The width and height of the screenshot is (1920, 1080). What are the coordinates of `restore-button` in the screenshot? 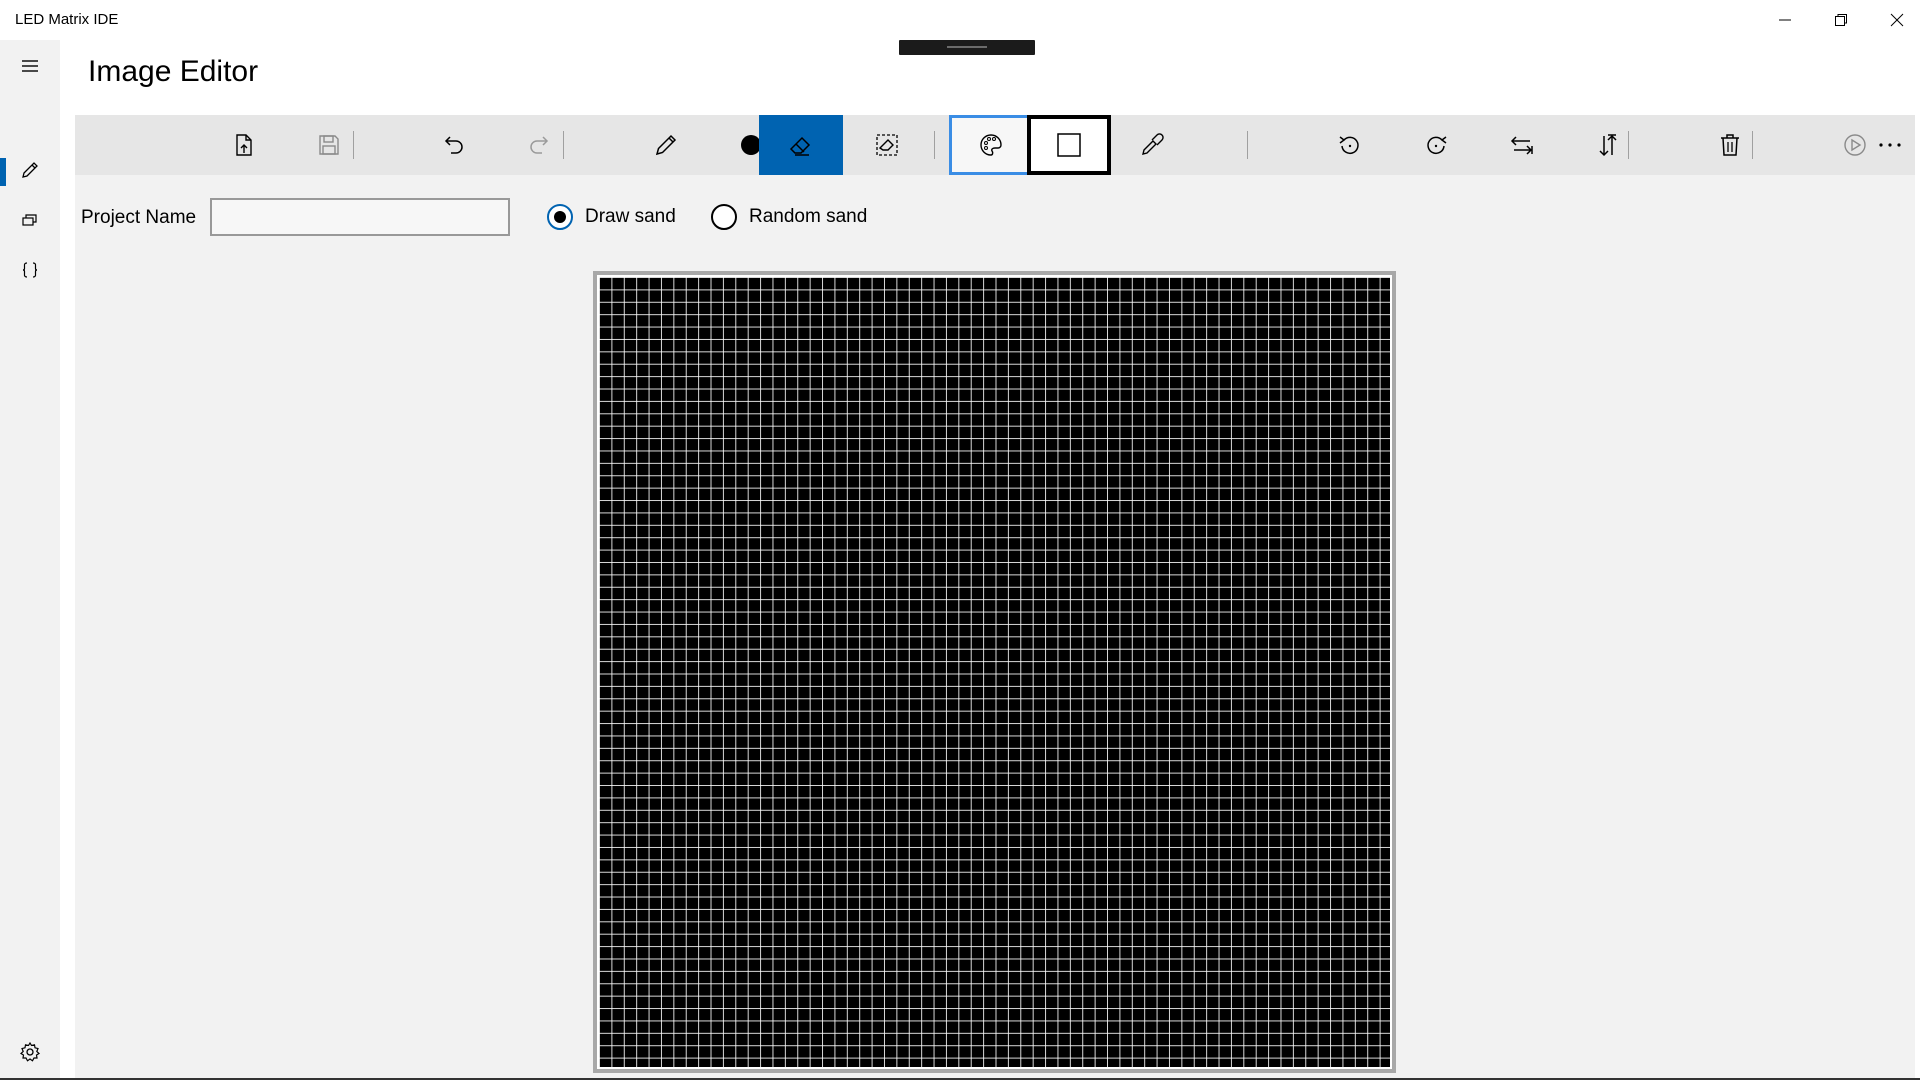 It's located at (1841, 20).